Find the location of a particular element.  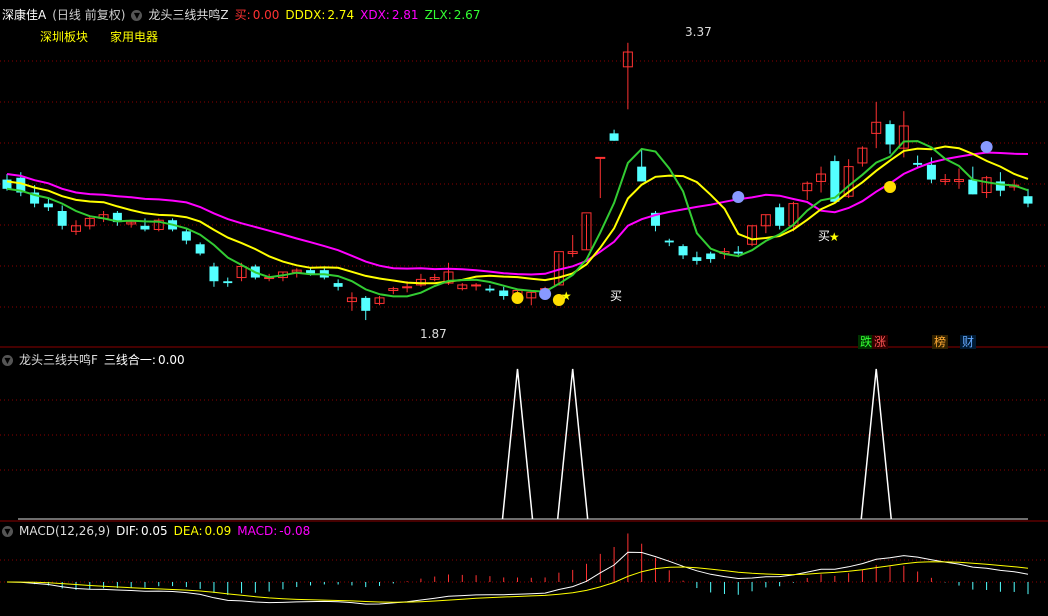

high-price-label: 3.37 is located at coordinates (698, 32).